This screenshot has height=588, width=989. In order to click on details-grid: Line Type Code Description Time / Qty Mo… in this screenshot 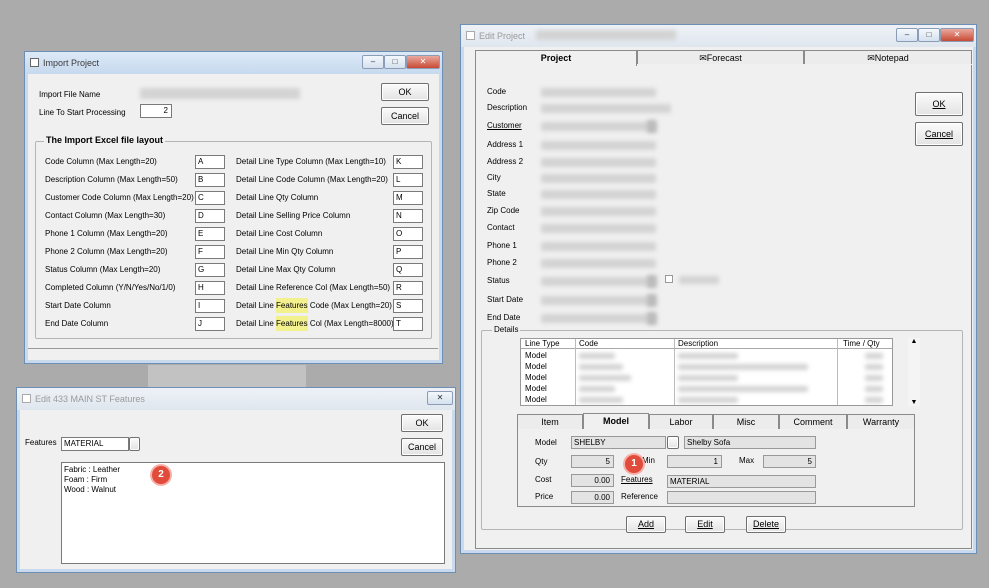, I will do `click(706, 372)`.